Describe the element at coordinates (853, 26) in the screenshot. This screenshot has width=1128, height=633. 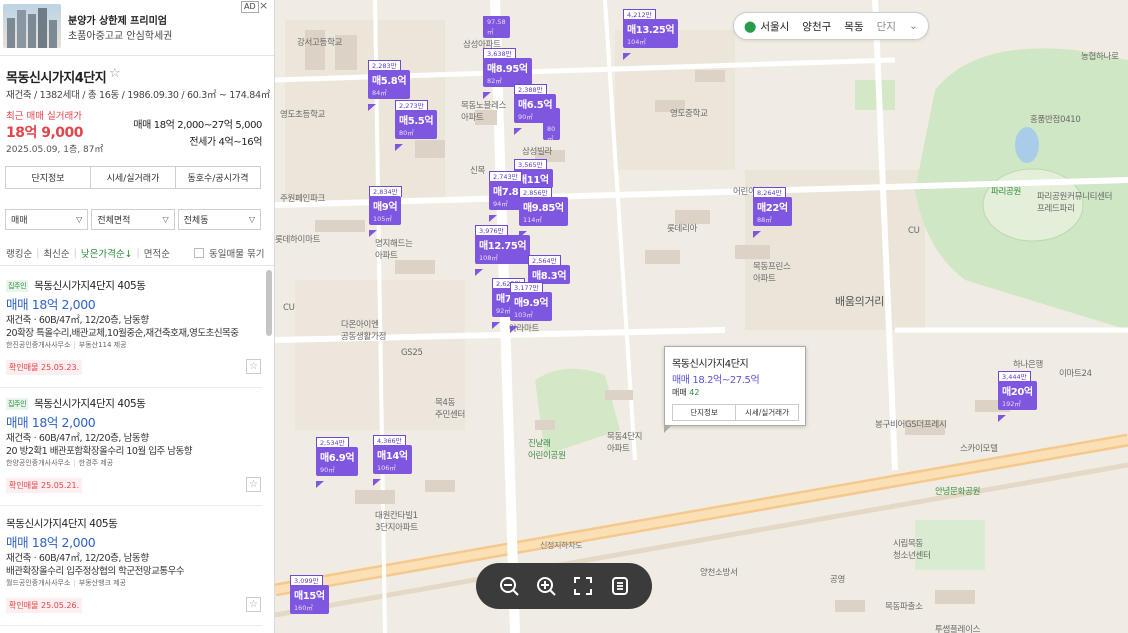
I see `breadcrumb-dong: 목동` at that location.